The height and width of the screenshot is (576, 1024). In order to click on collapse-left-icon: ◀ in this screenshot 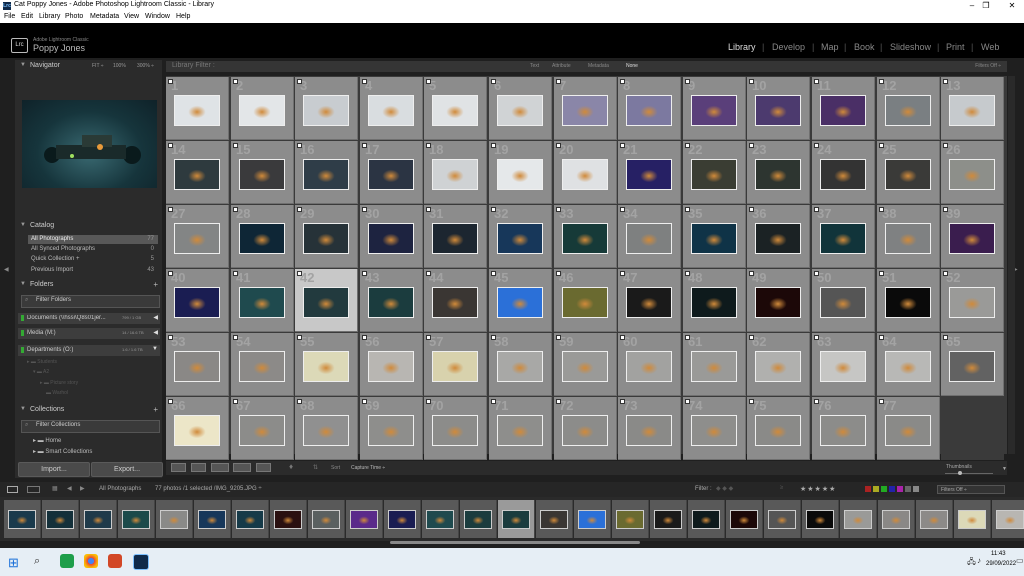, I will do `click(6, 269)`.